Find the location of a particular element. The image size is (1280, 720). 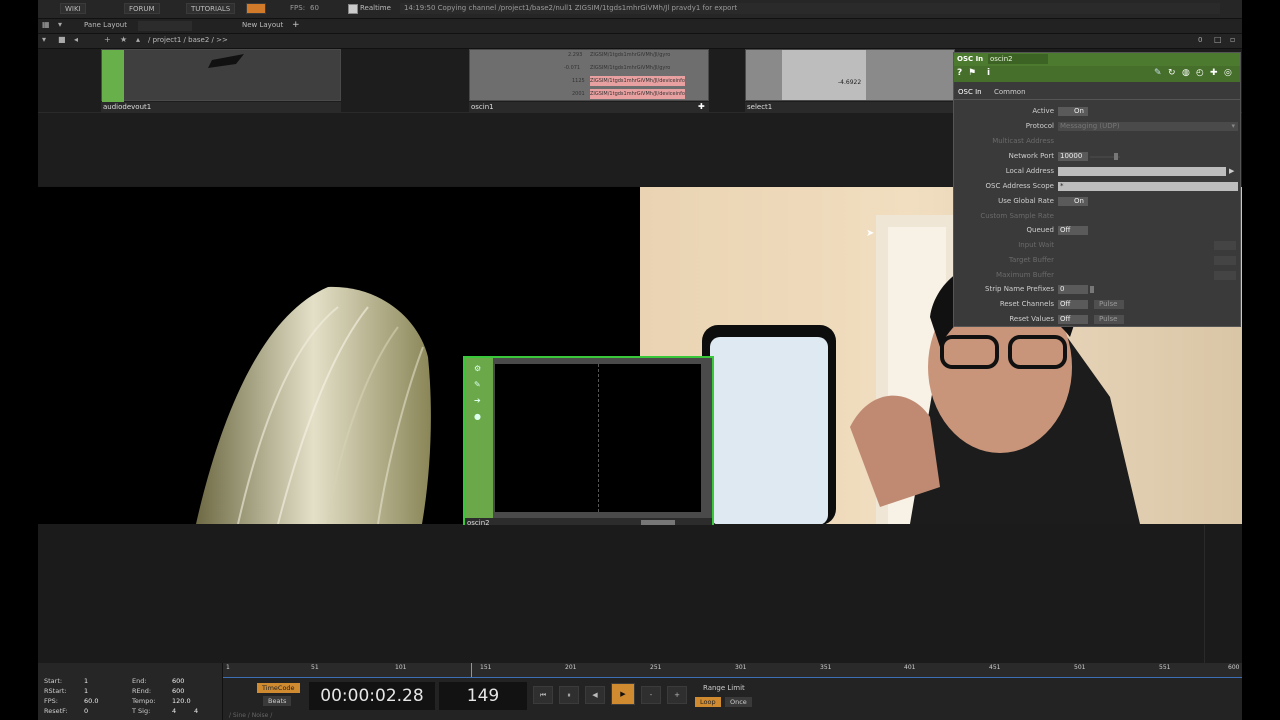

playhead is located at coordinates (471, 670).